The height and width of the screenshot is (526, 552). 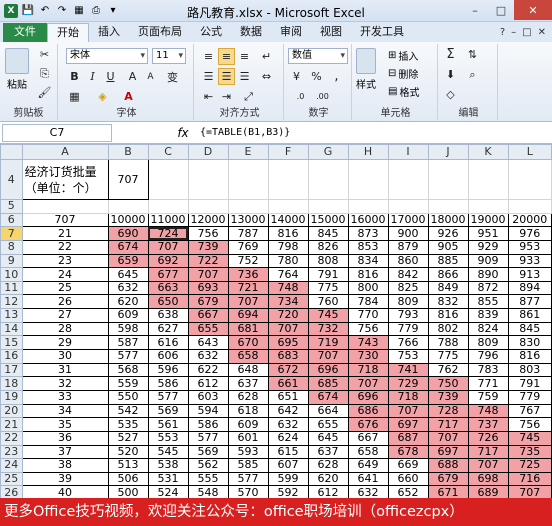 What do you see at coordinates (11, 152) in the screenshot?
I see `select-all-corner` at bounding box center [11, 152].